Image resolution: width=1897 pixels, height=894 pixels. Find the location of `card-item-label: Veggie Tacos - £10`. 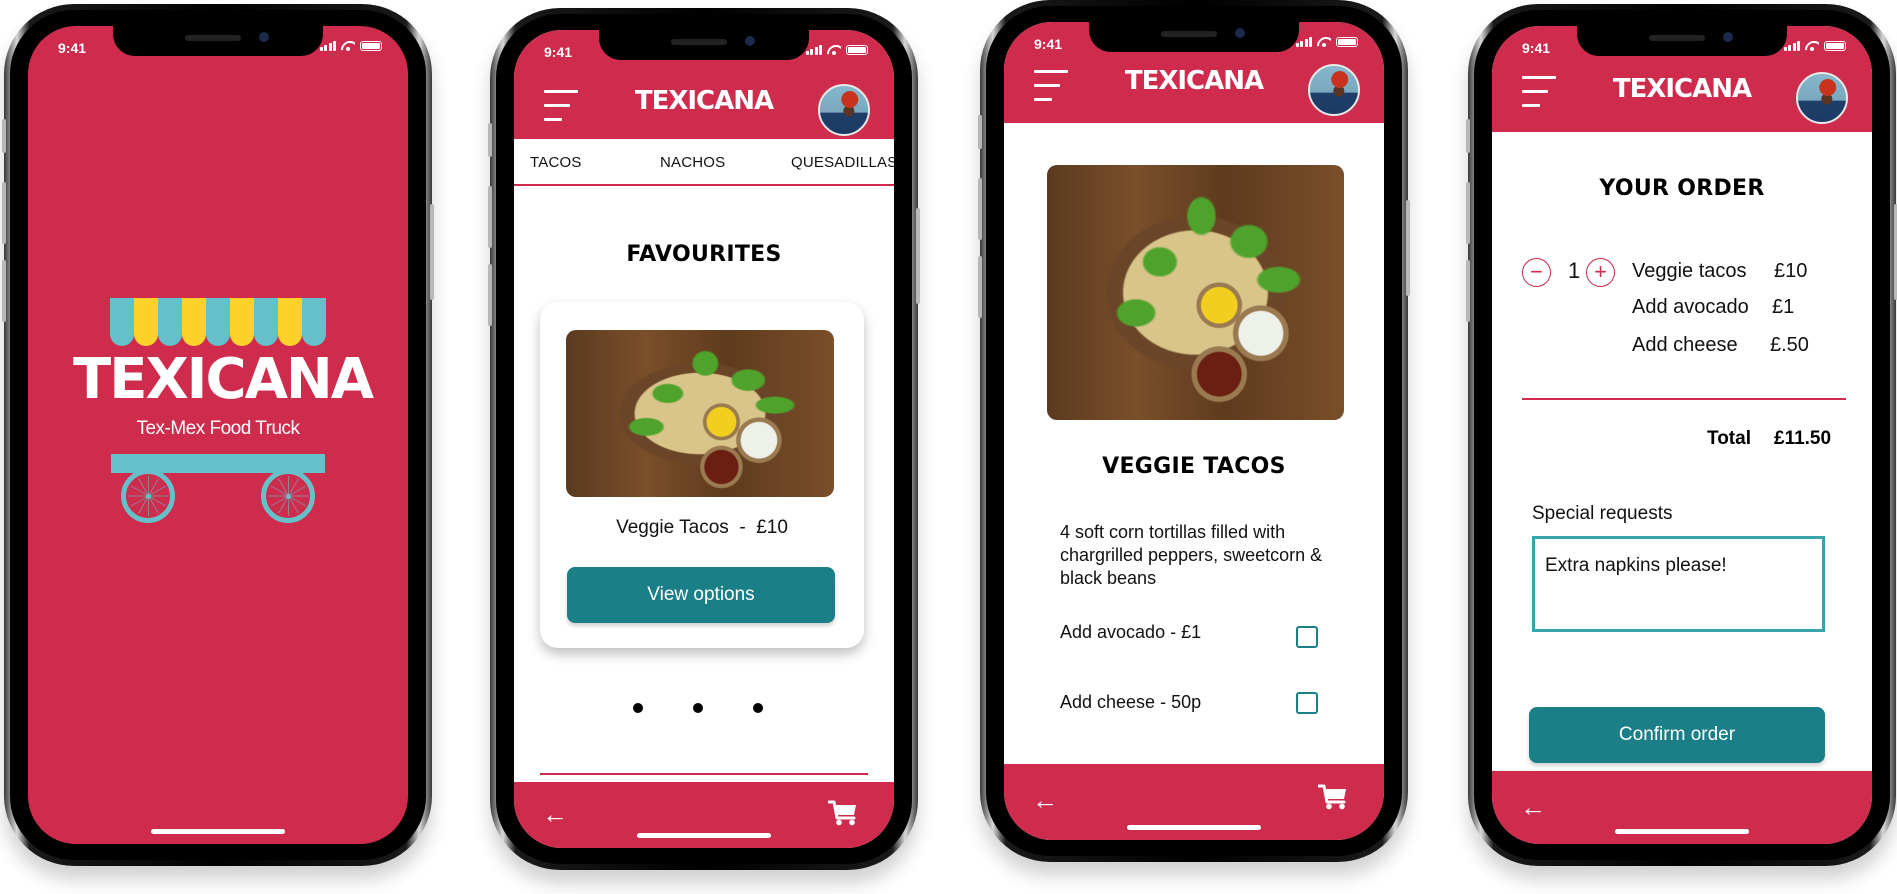

card-item-label: Veggie Tacos - £10 is located at coordinates (702, 528).